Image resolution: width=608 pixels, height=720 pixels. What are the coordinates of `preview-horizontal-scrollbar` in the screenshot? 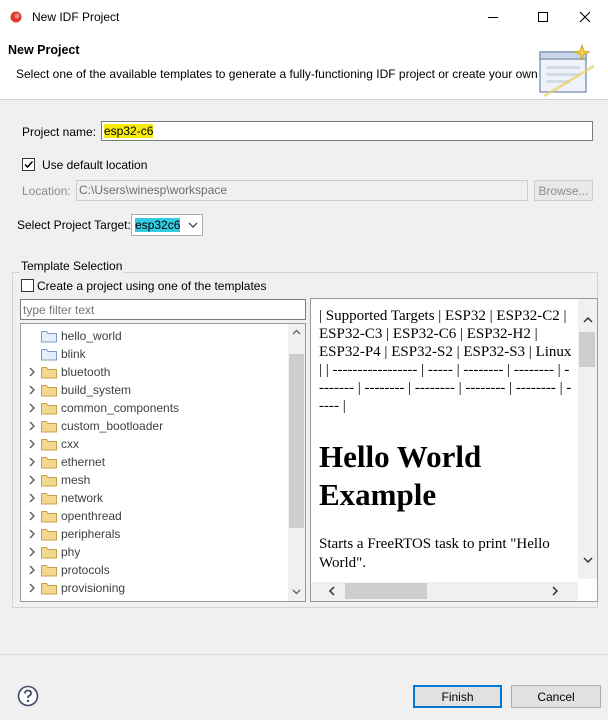 It's located at (444, 591).